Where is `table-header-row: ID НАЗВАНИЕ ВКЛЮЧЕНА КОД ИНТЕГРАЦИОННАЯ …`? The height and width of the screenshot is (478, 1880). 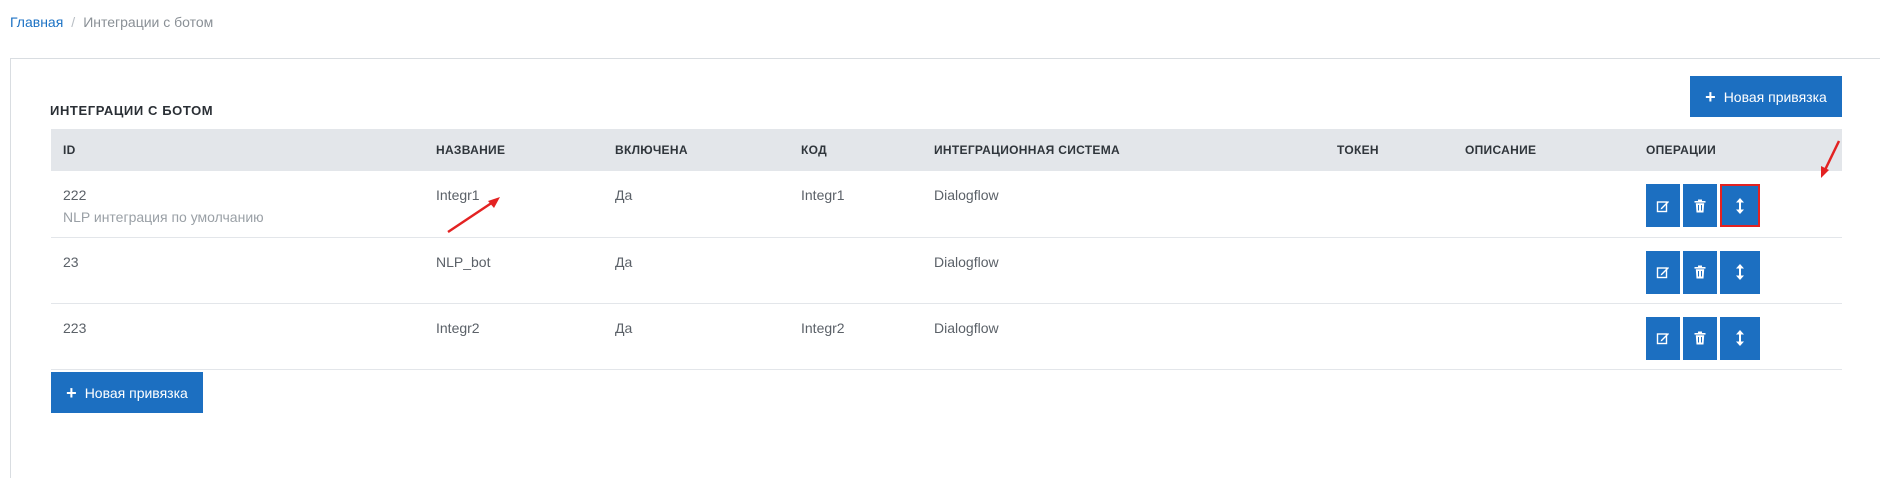 table-header-row: ID НАЗВАНИЕ ВКЛЮЧЕНА КОД ИНТЕГРАЦИОННАЯ … is located at coordinates (946, 150).